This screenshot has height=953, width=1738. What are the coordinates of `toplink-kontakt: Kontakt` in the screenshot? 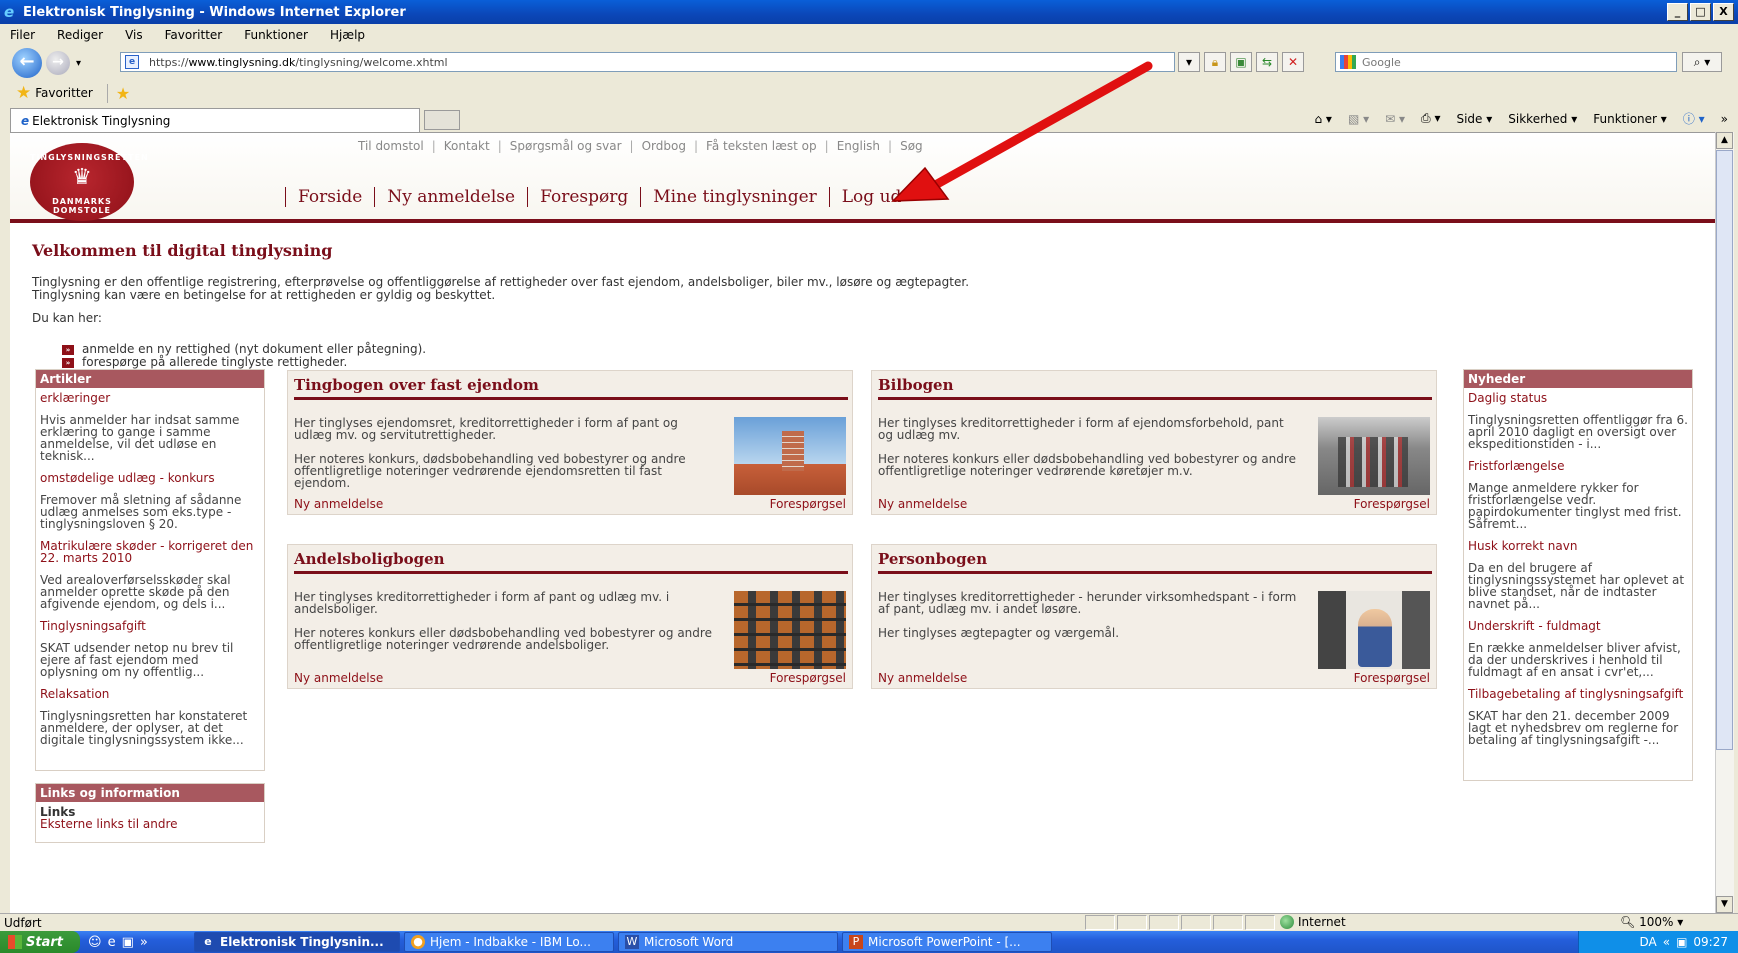 It's located at (467, 146).